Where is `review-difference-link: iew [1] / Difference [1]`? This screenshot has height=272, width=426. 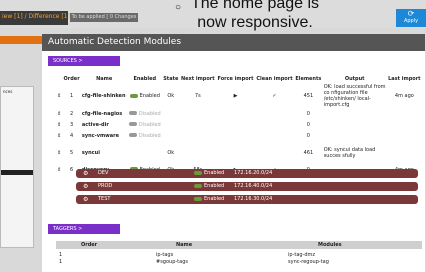 review-difference-link: iew [1] / Difference [1] is located at coordinates (36, 16).